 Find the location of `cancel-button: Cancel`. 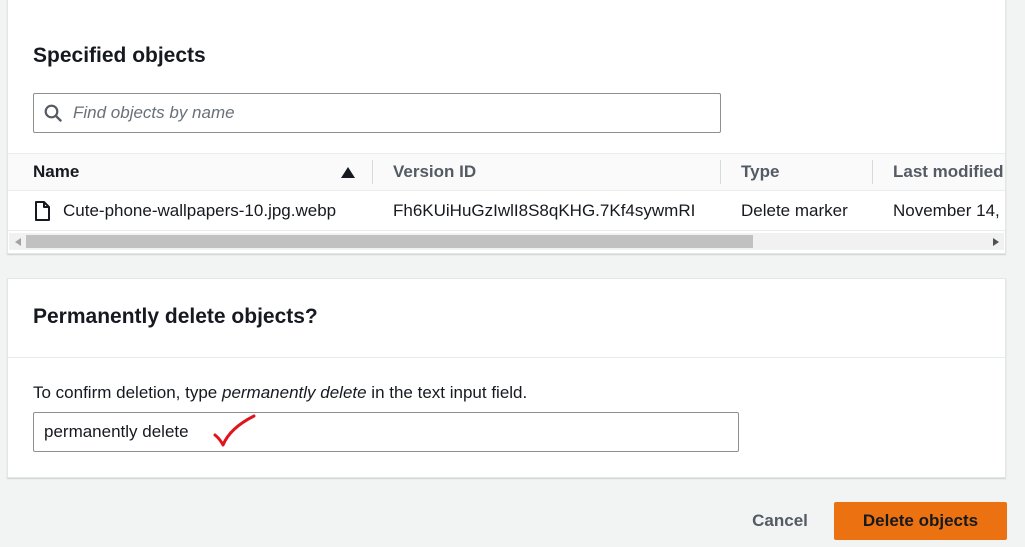

cancel-button: Cancel is located at coordinates (780, 521).